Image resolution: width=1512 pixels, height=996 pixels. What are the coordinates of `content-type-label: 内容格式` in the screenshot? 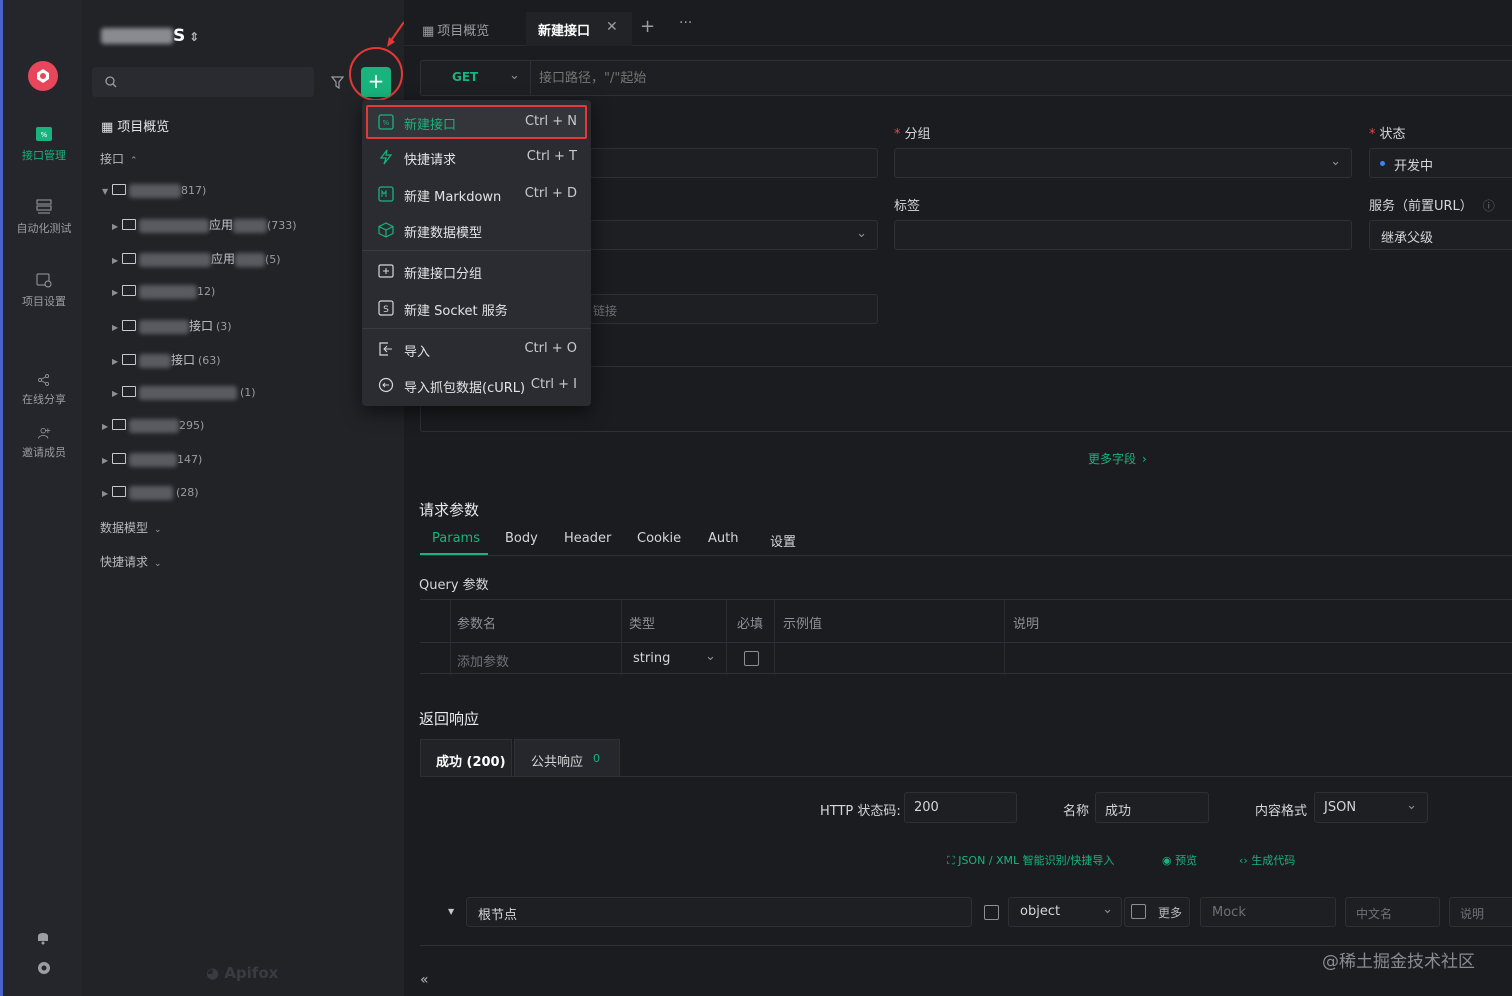 It's located at (1281, 811).